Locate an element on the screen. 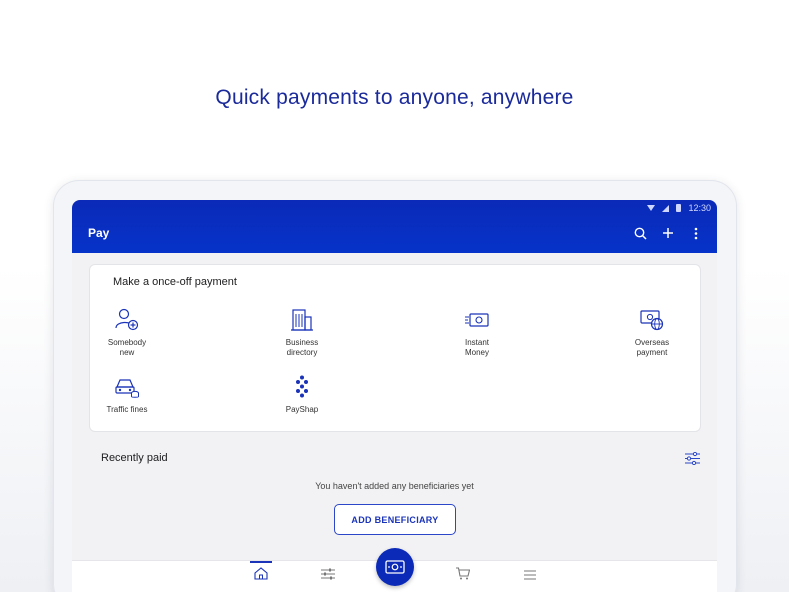 Image resolution: width=789 pixels, height=592 pixels. option-label-1: Somebody is located at coordinates (127, 342).